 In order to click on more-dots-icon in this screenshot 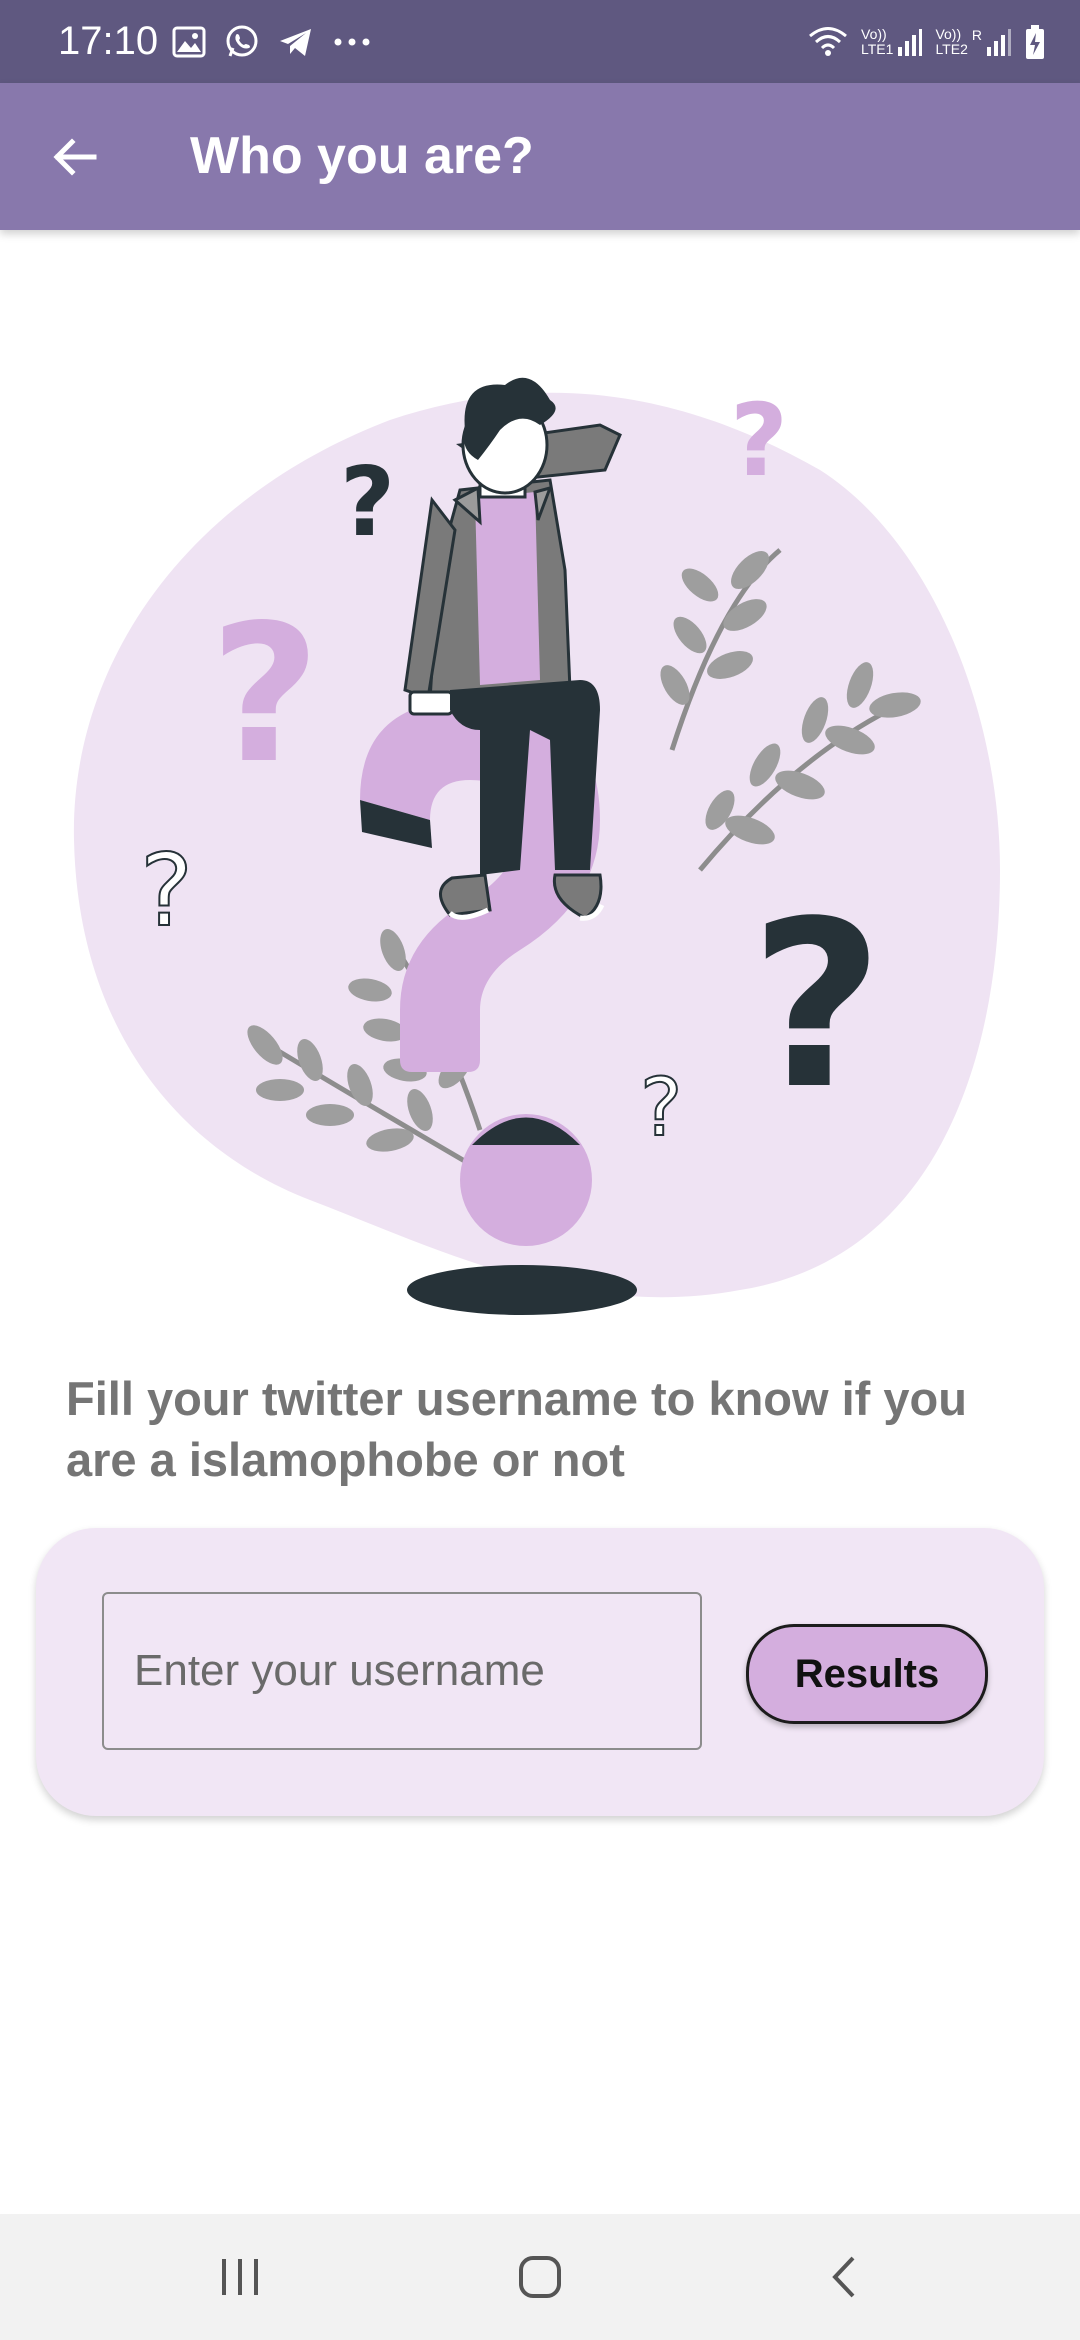, I will do `click(352, 42)`.